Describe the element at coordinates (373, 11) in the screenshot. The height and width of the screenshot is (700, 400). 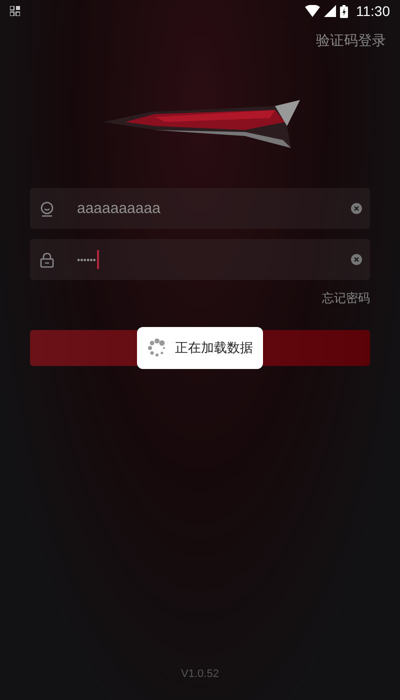
I see `status-time: 11:30` at that location.